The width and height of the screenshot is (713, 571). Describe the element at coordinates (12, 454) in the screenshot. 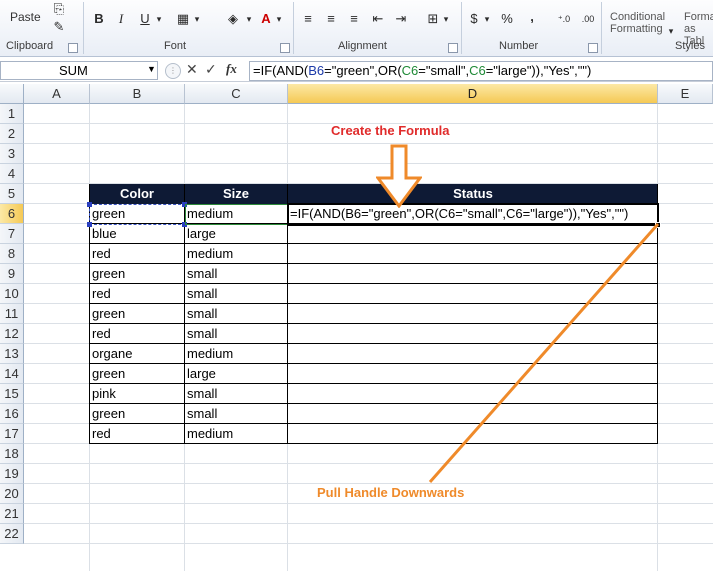

I see `row-header-18: 18` at that location.